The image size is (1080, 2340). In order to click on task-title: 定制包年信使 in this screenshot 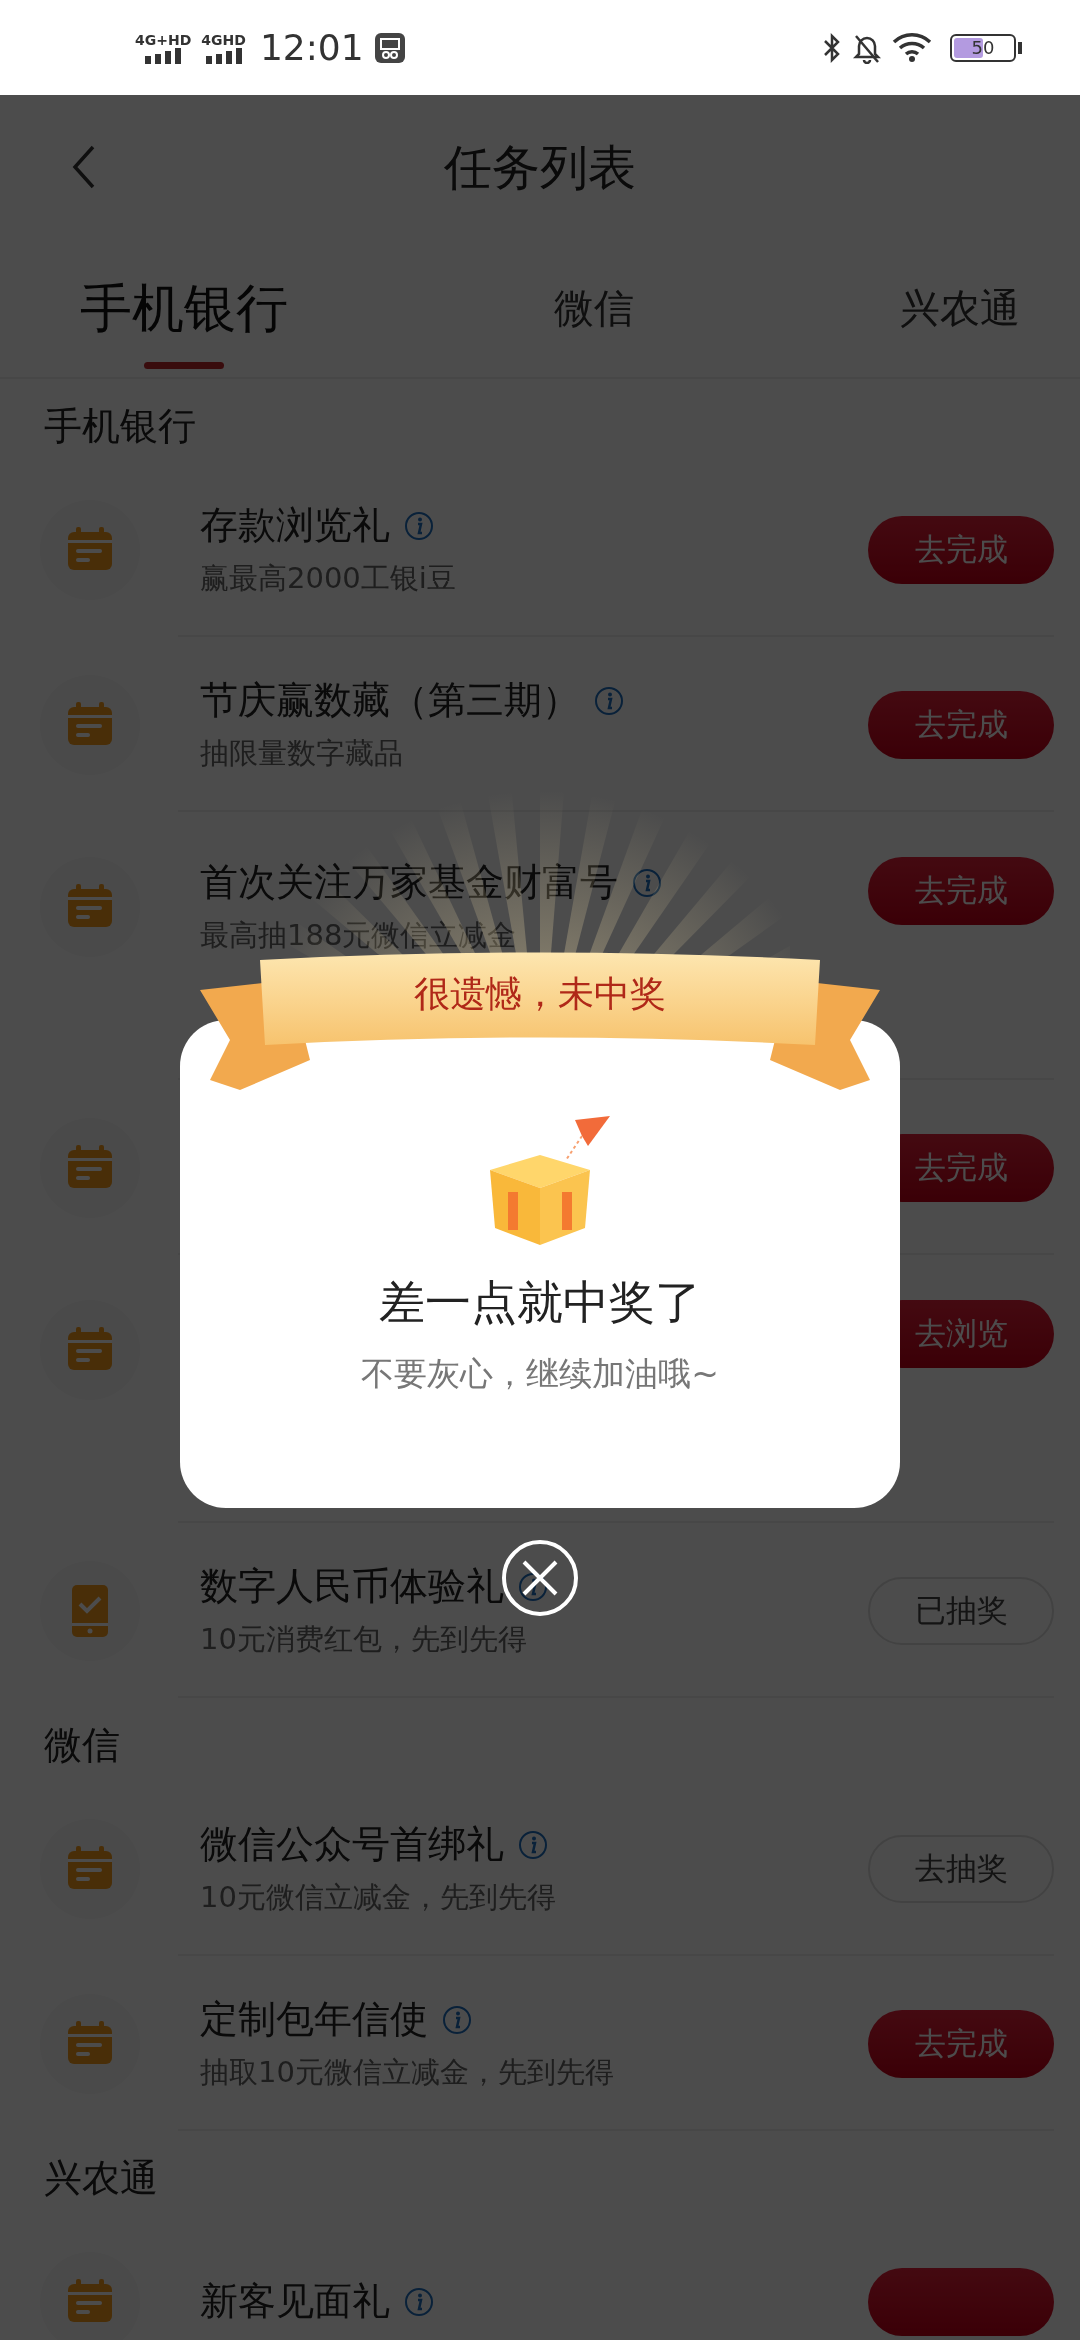, I will do `click(314, 2019)`.